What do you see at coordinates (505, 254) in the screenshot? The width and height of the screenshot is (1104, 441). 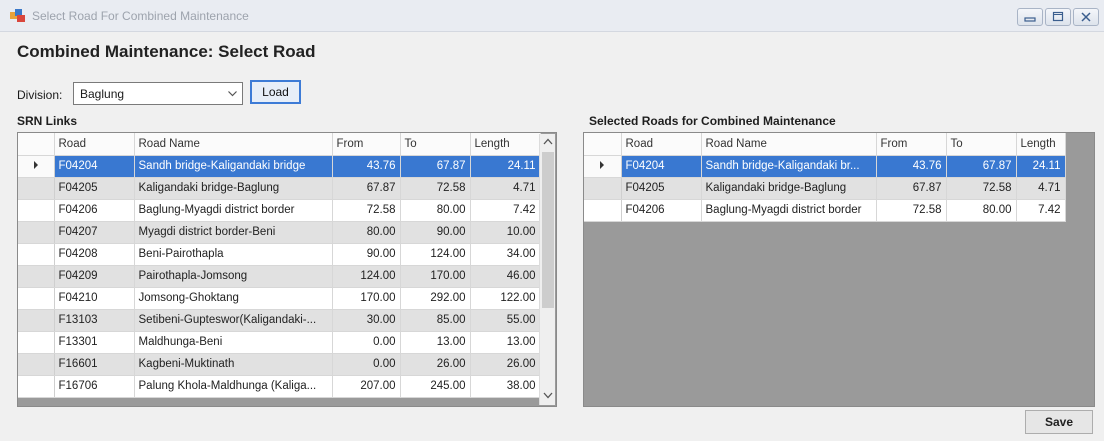 I see `srn-length-cell: 34.00` at bounding box center [505, 254].